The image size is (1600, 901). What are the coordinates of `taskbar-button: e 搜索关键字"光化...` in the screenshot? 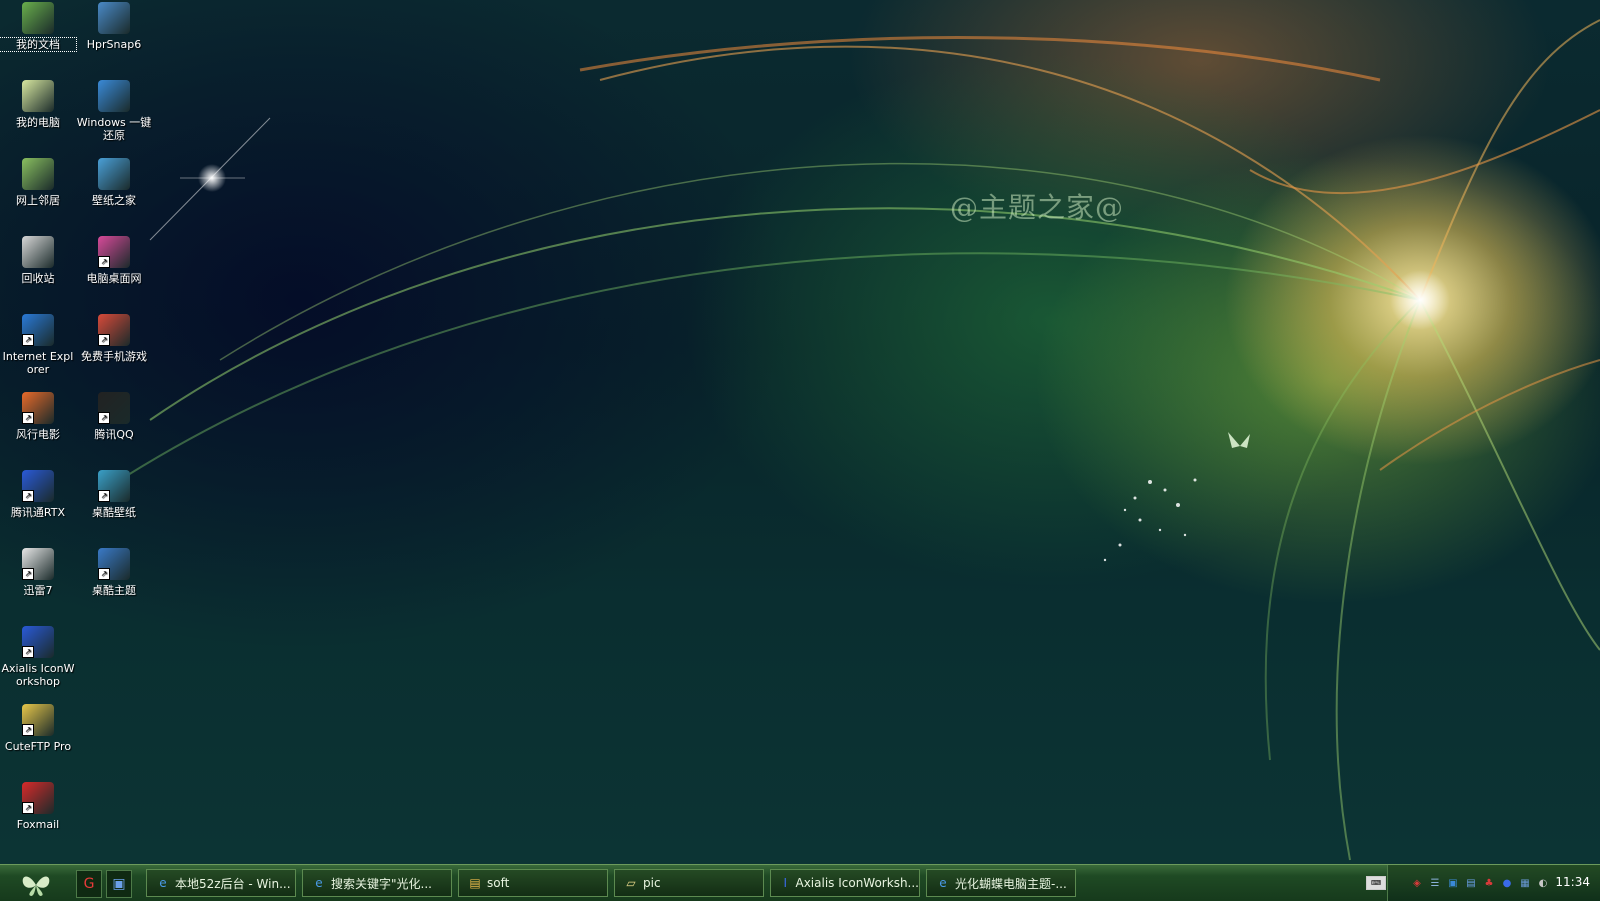 It's located at (377, 883).